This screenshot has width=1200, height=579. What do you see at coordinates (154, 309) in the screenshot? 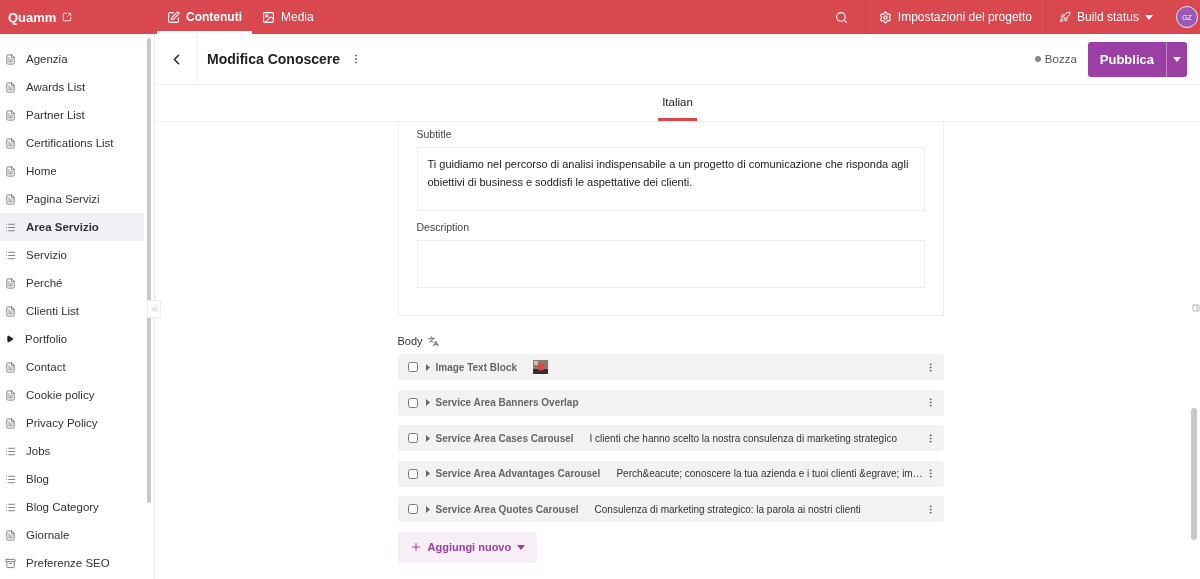
I see `chevrons-left-icon` at bounding box center [154, 309].